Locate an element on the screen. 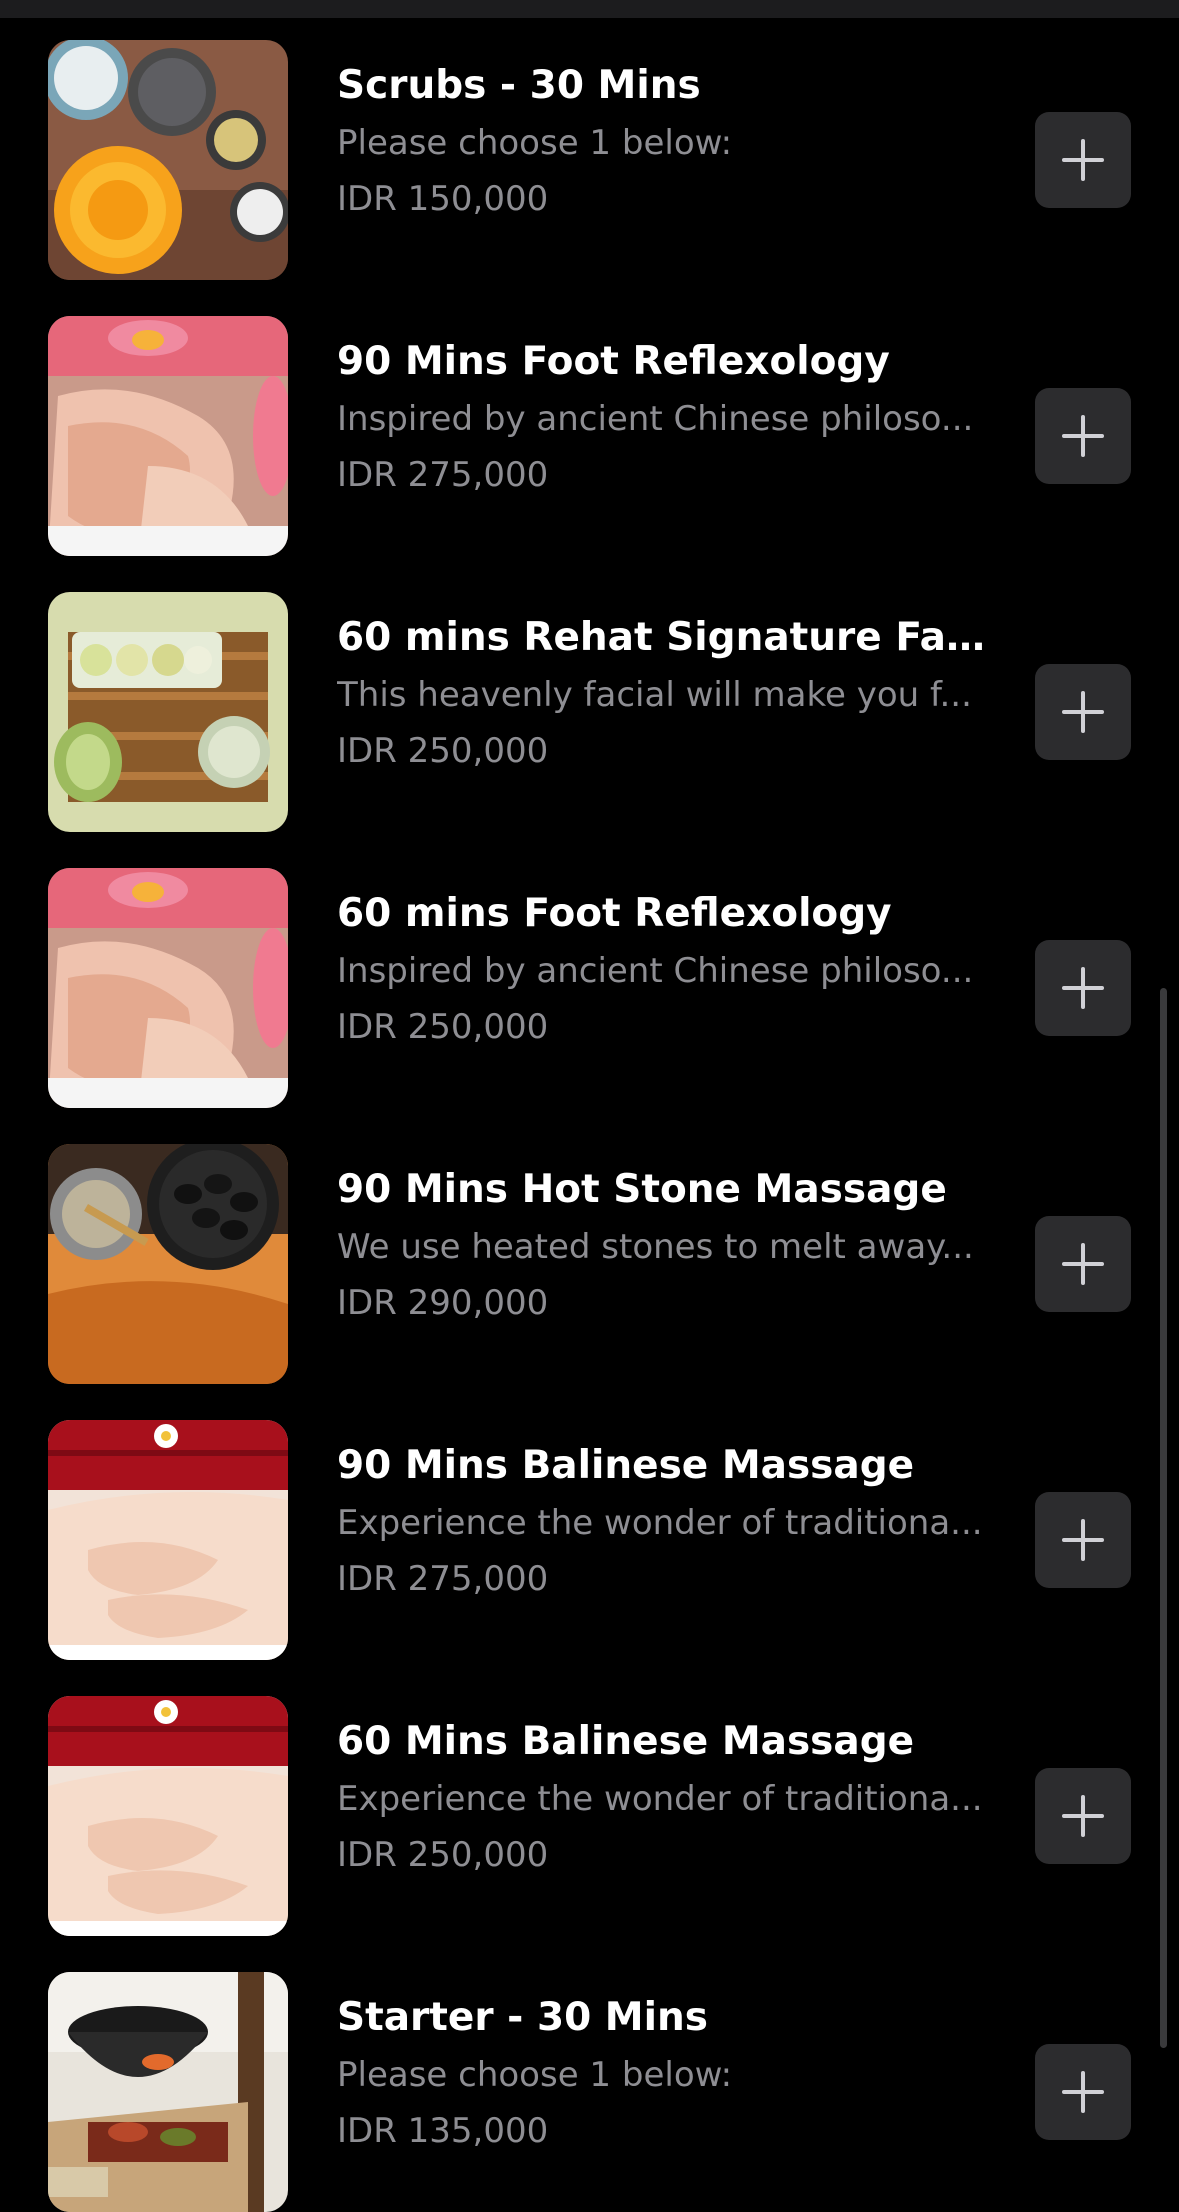  item-price: IDR 135,000 is located at coordinates (443, 2131).